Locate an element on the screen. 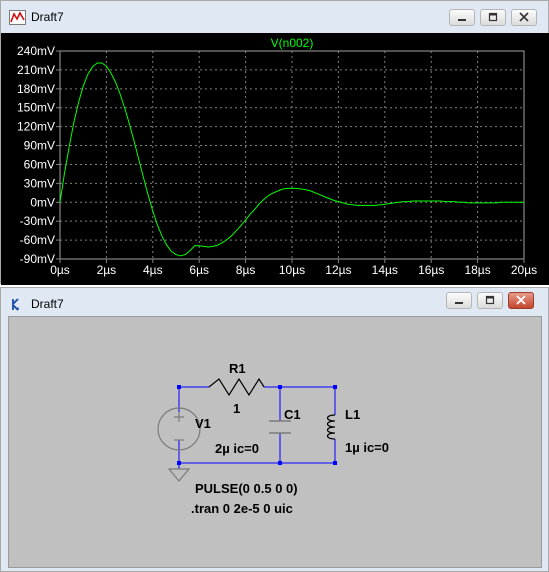 The height and width of the screenshot is (572, 549). schematic-app-icon is located at coordinates (15, 304).